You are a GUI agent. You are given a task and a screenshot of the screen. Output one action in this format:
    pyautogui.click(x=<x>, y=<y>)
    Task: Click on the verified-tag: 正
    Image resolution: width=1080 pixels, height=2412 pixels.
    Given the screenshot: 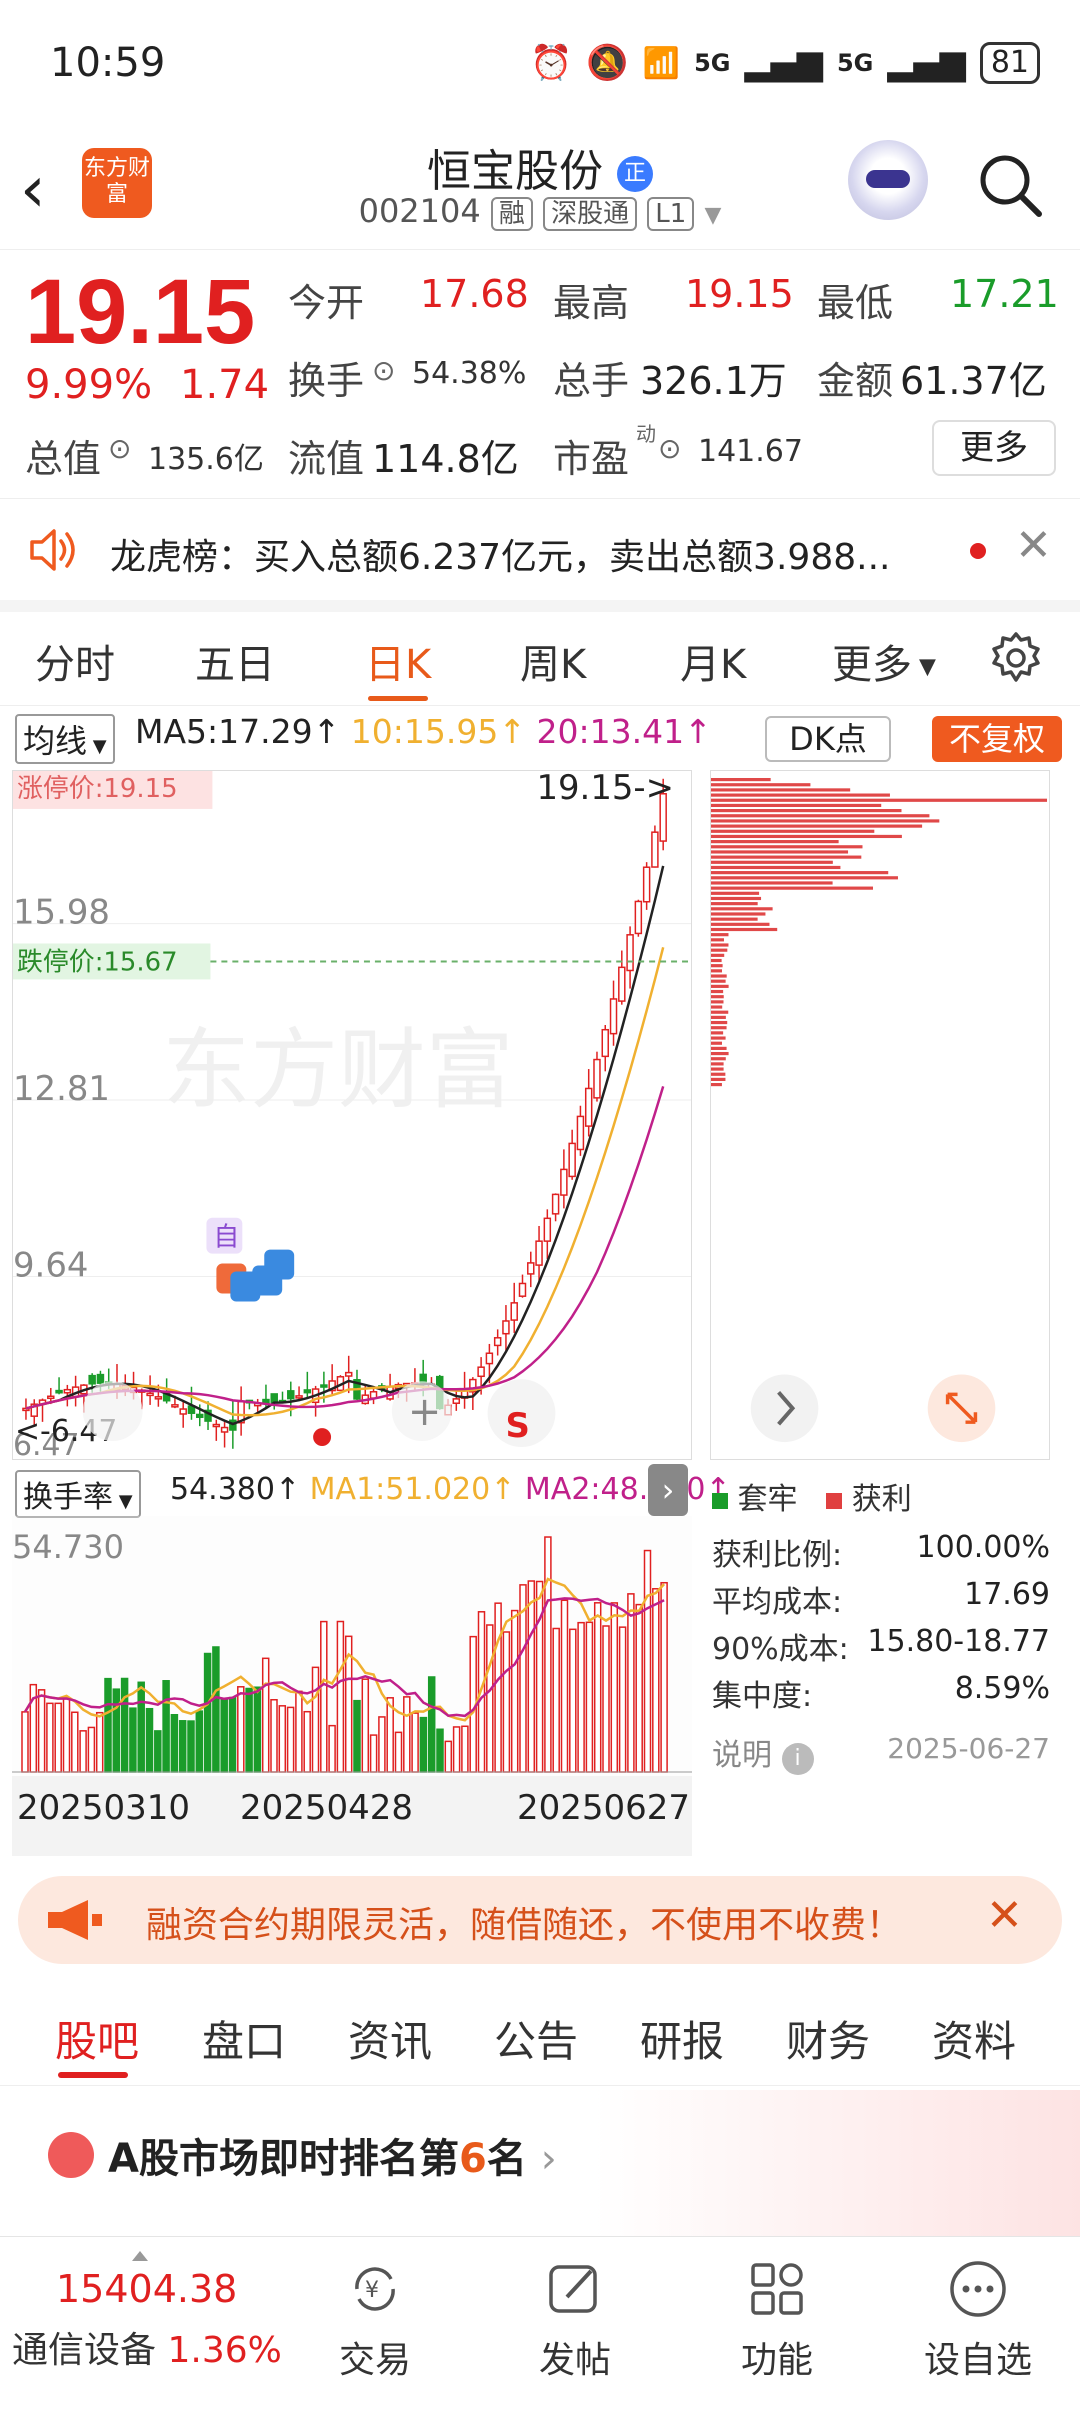 What is the action you would take?
    pyautogui.click(x=635, y=174)
    